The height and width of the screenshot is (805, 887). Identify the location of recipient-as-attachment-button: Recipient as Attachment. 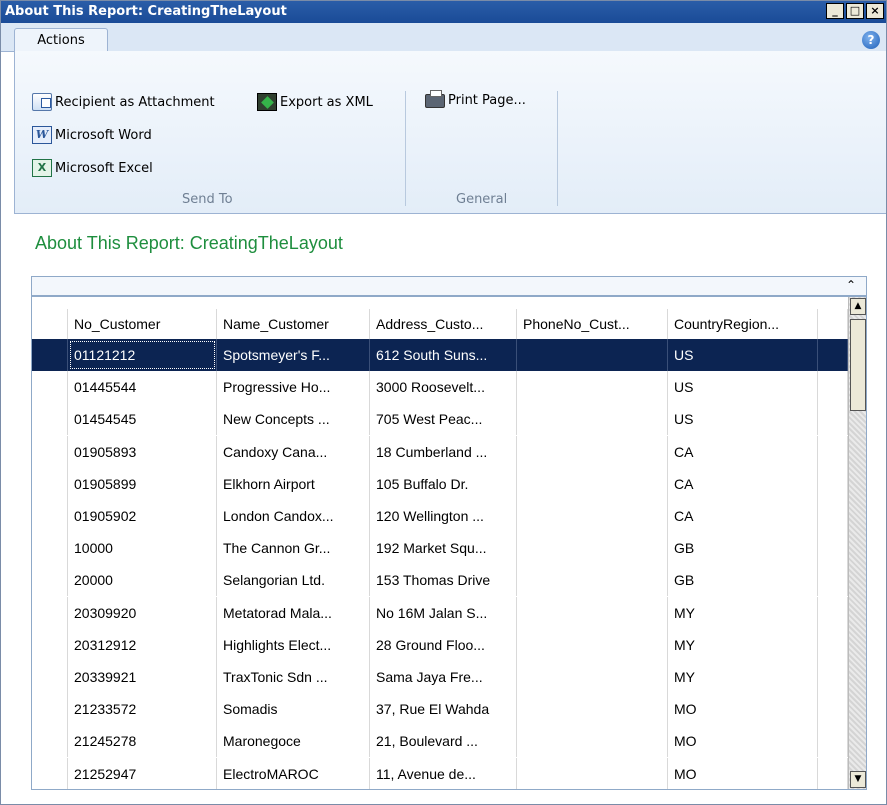
(123, 102).